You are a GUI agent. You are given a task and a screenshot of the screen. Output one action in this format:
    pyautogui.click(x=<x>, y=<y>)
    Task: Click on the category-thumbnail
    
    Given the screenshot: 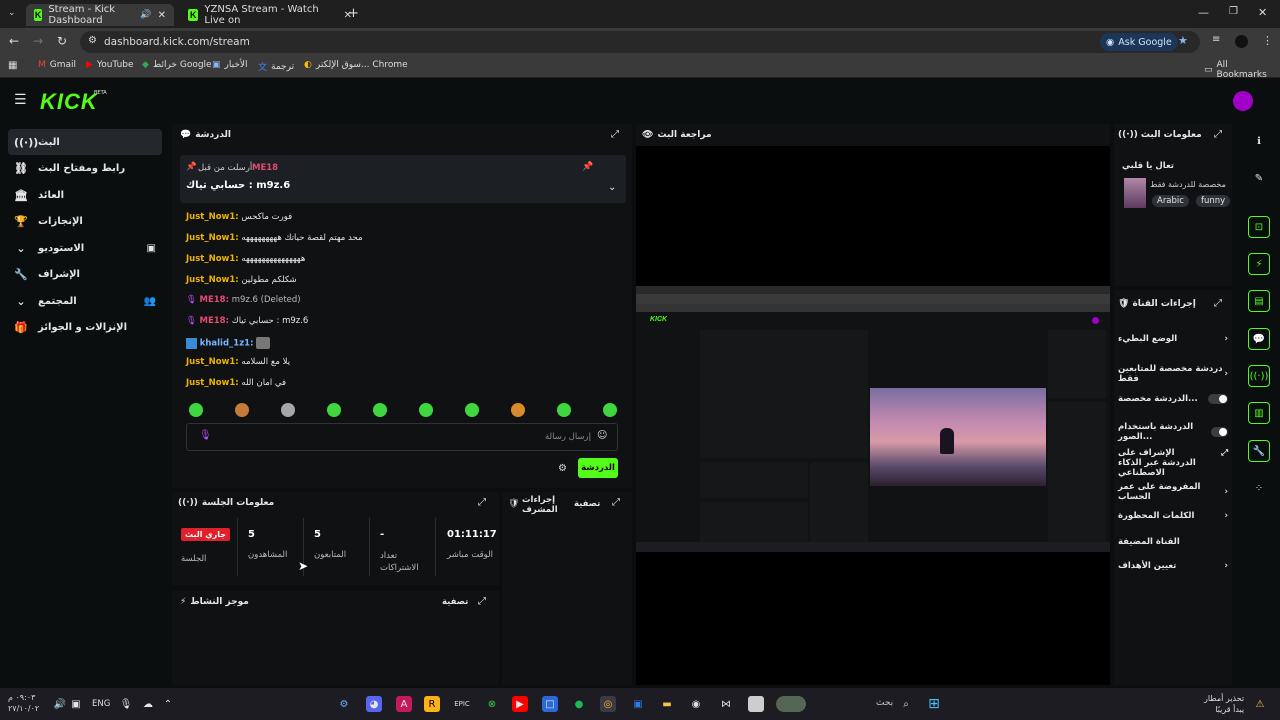 What is the action you would take?
    pyautogui.click(x=1135, y=193)
    